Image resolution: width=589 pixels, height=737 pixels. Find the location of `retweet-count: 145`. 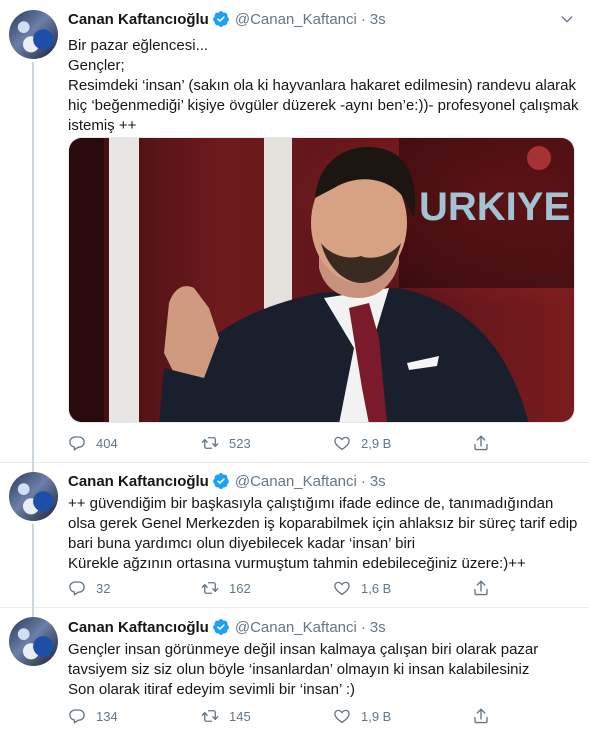

retweet-count: 145 is located at coordinates (240, 716).